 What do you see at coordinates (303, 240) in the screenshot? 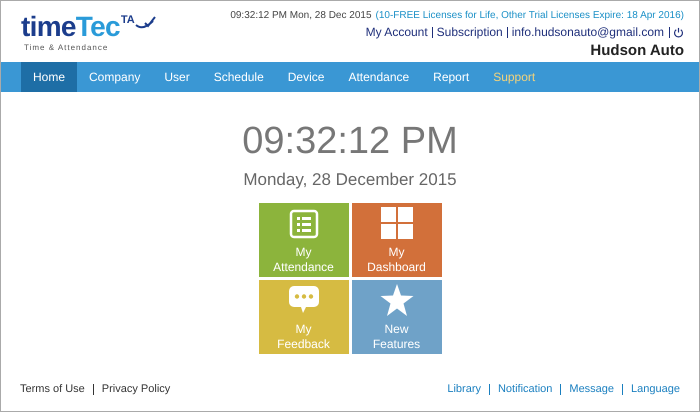
I see `menu-tile: My Attendance` at bounding box center [303, 240].